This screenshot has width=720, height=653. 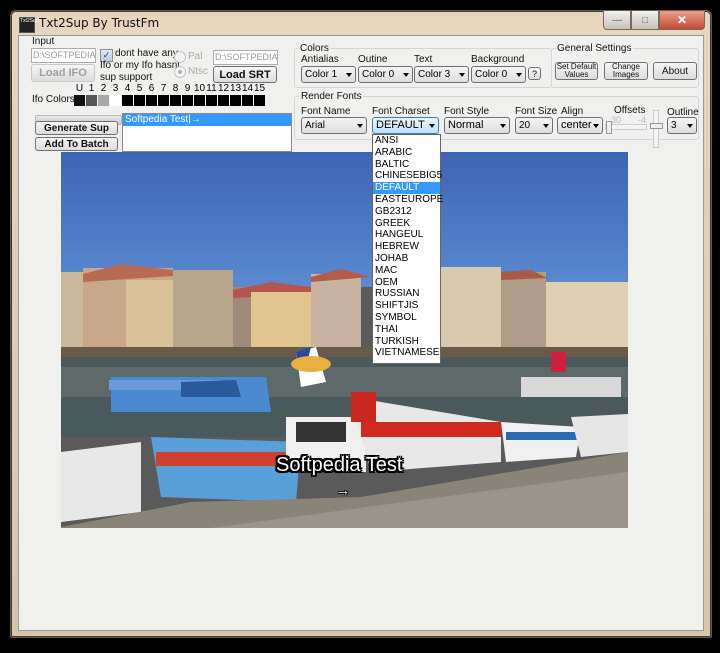 I want to click on title-bar: Txt2Sup Txt2Sup By TrustFm — □ ✕, so click(x=361, y=24).